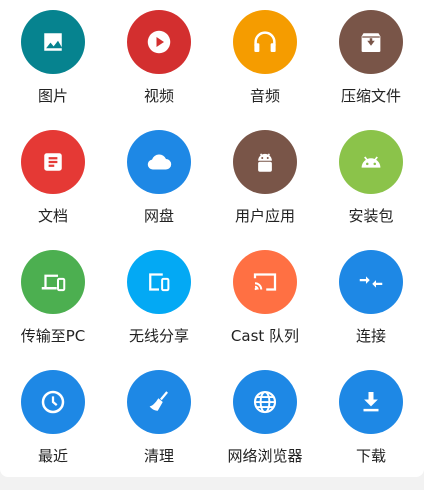 The width and height of the screenshot is (424, 490). I want to click on cast-icon, so click(265, 282).